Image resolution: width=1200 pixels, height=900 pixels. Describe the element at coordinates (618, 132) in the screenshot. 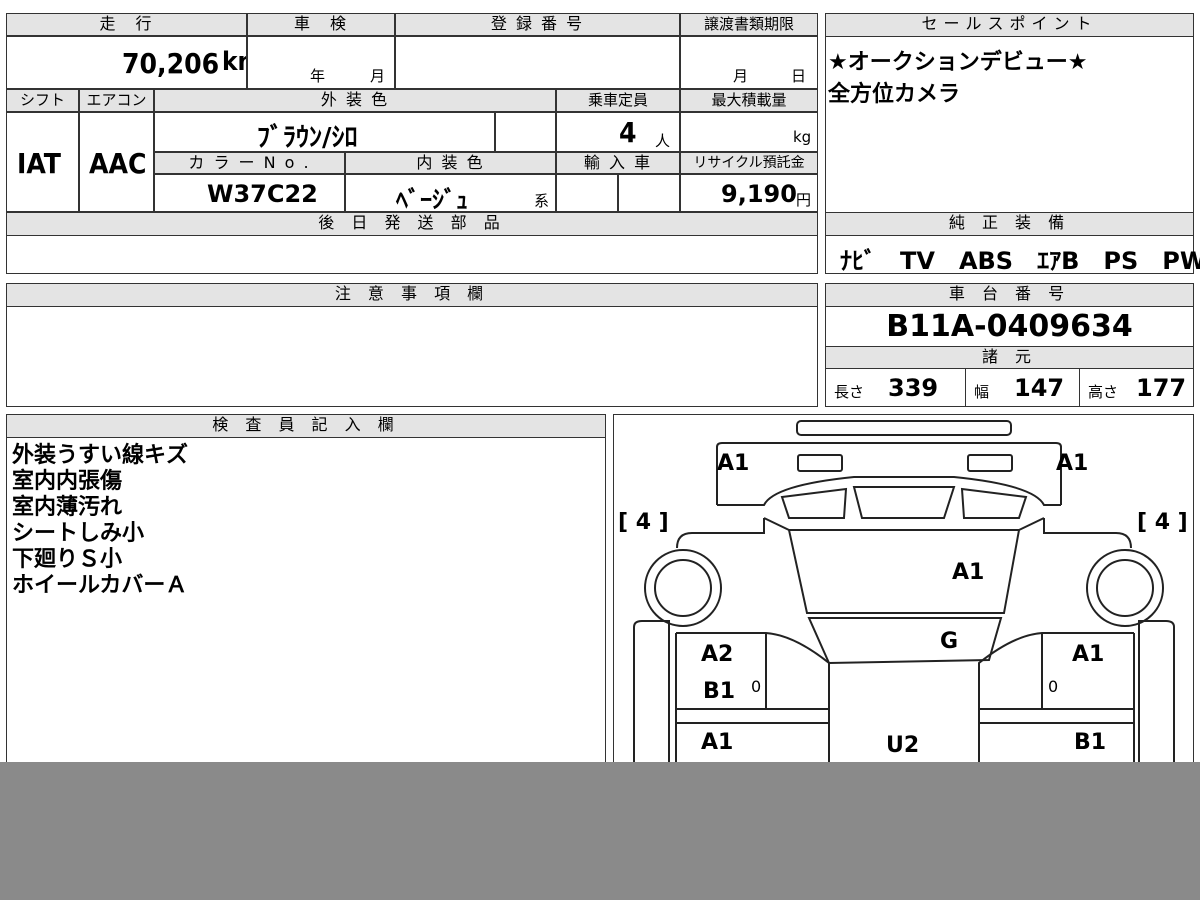

I see `capacity-cell: 4 人` at that location.